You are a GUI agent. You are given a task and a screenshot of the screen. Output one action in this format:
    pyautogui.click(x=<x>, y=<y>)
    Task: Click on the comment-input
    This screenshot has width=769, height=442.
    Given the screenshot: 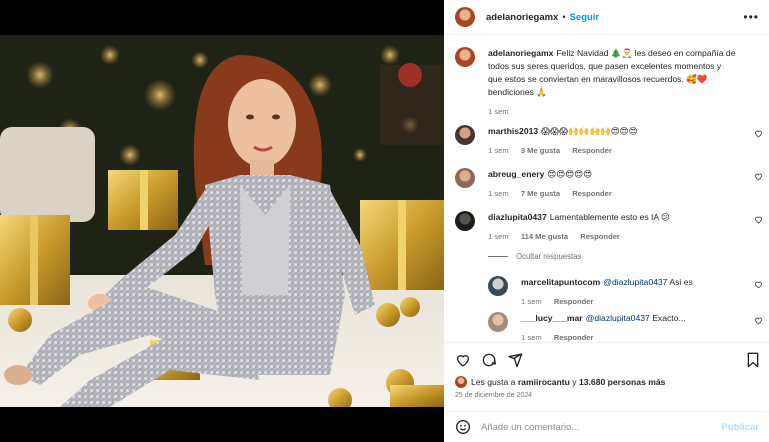 What is the action you would take?
    pyautogui.click(x=591, y=427)
    